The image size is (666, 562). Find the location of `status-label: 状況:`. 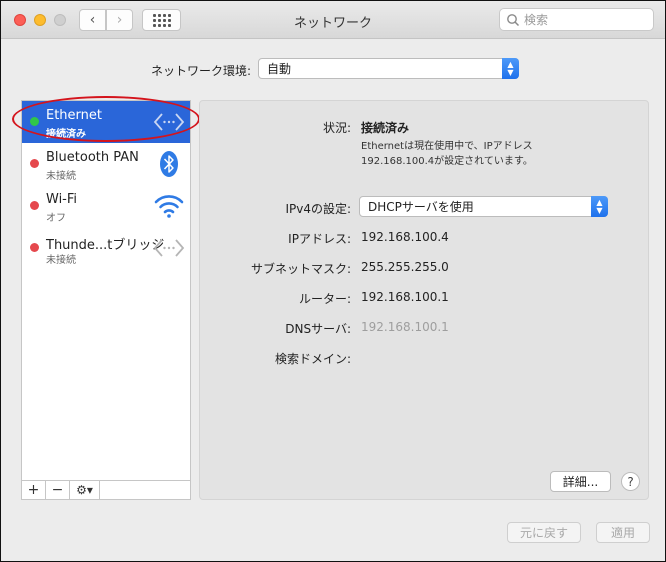

status-label: 状況: is located at coordinates (336, 128).